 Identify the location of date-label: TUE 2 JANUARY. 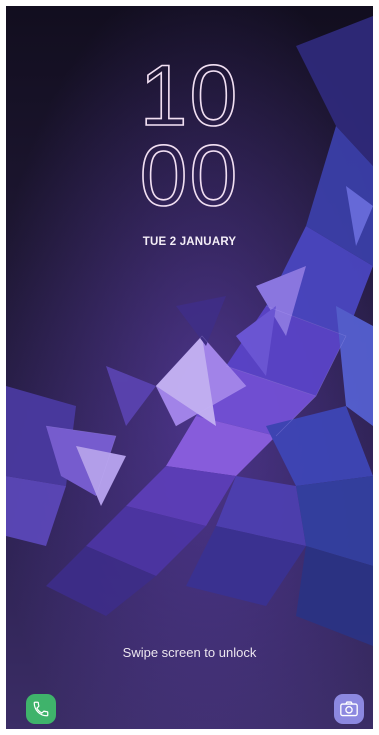
(189, 242).